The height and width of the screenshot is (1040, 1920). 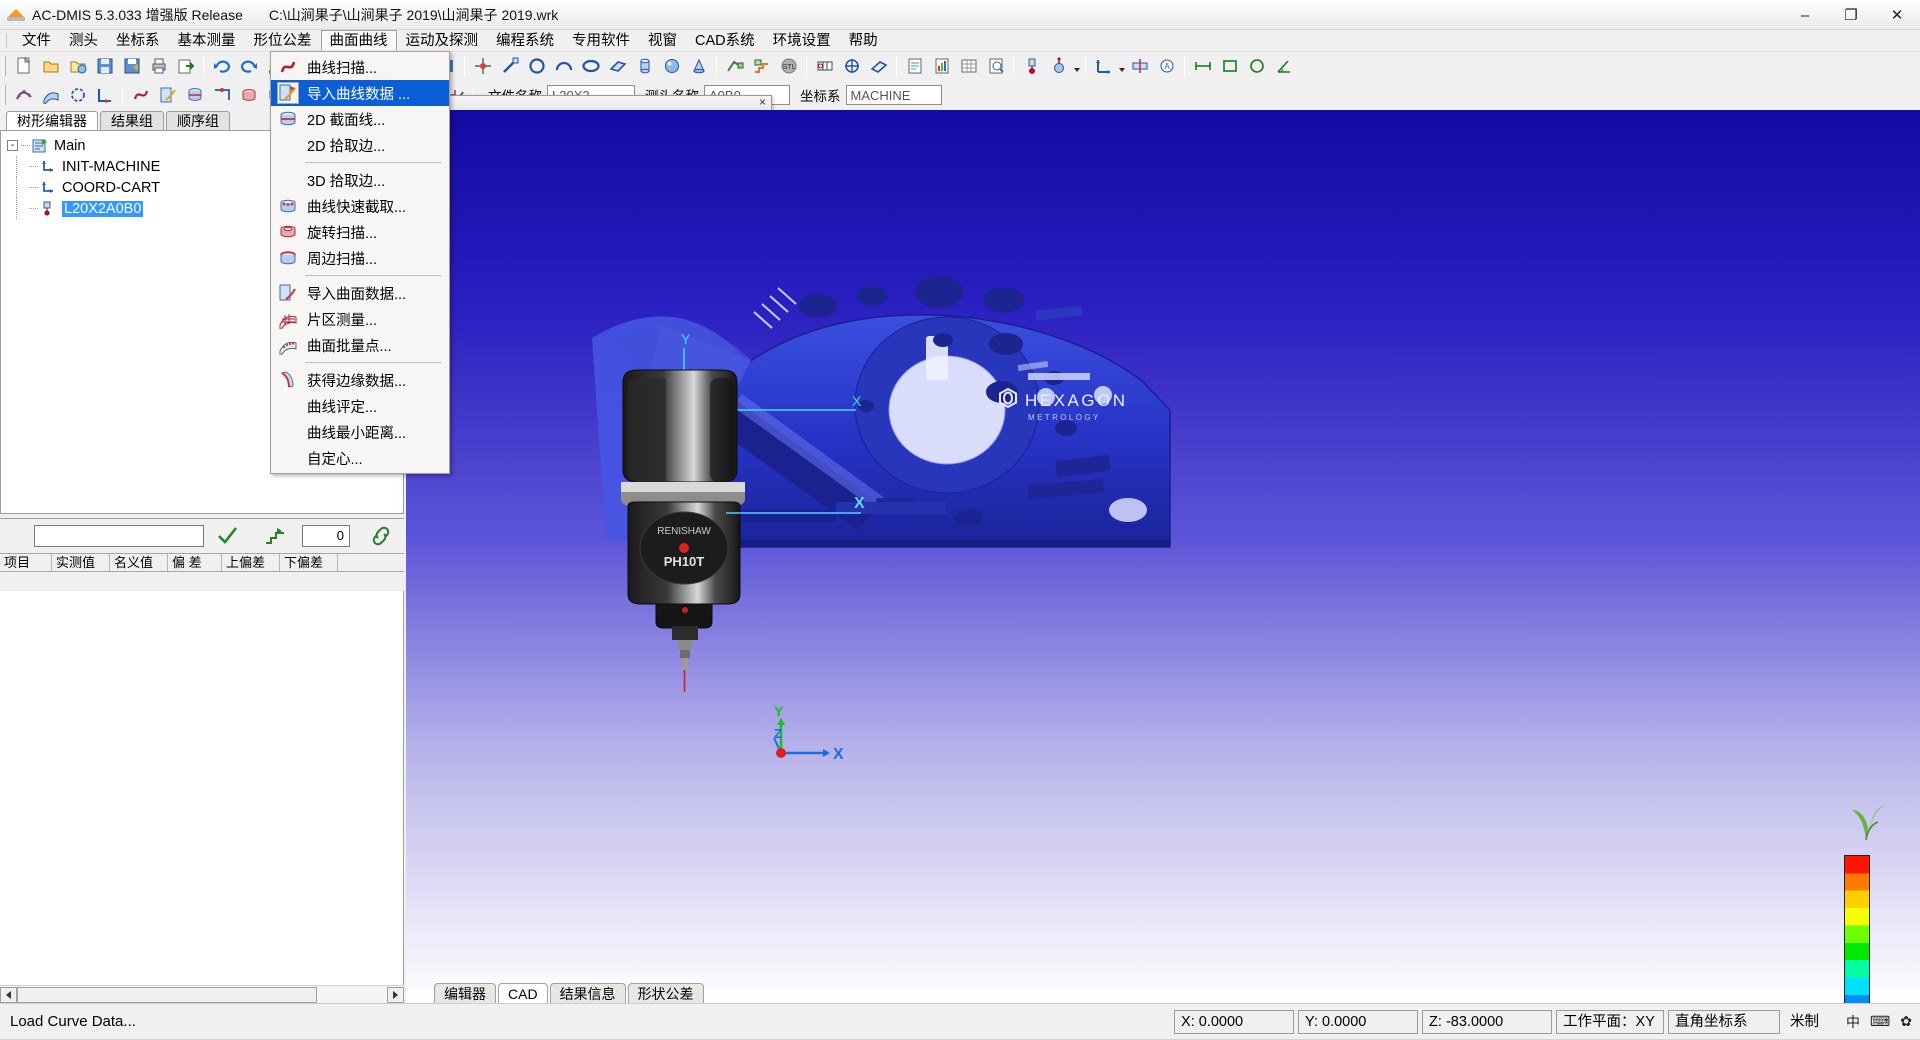 What do you see at coordinates (644, 66) in the screenshot?
I see `measure-cylinder-icon` at bounding box center [644, 66].